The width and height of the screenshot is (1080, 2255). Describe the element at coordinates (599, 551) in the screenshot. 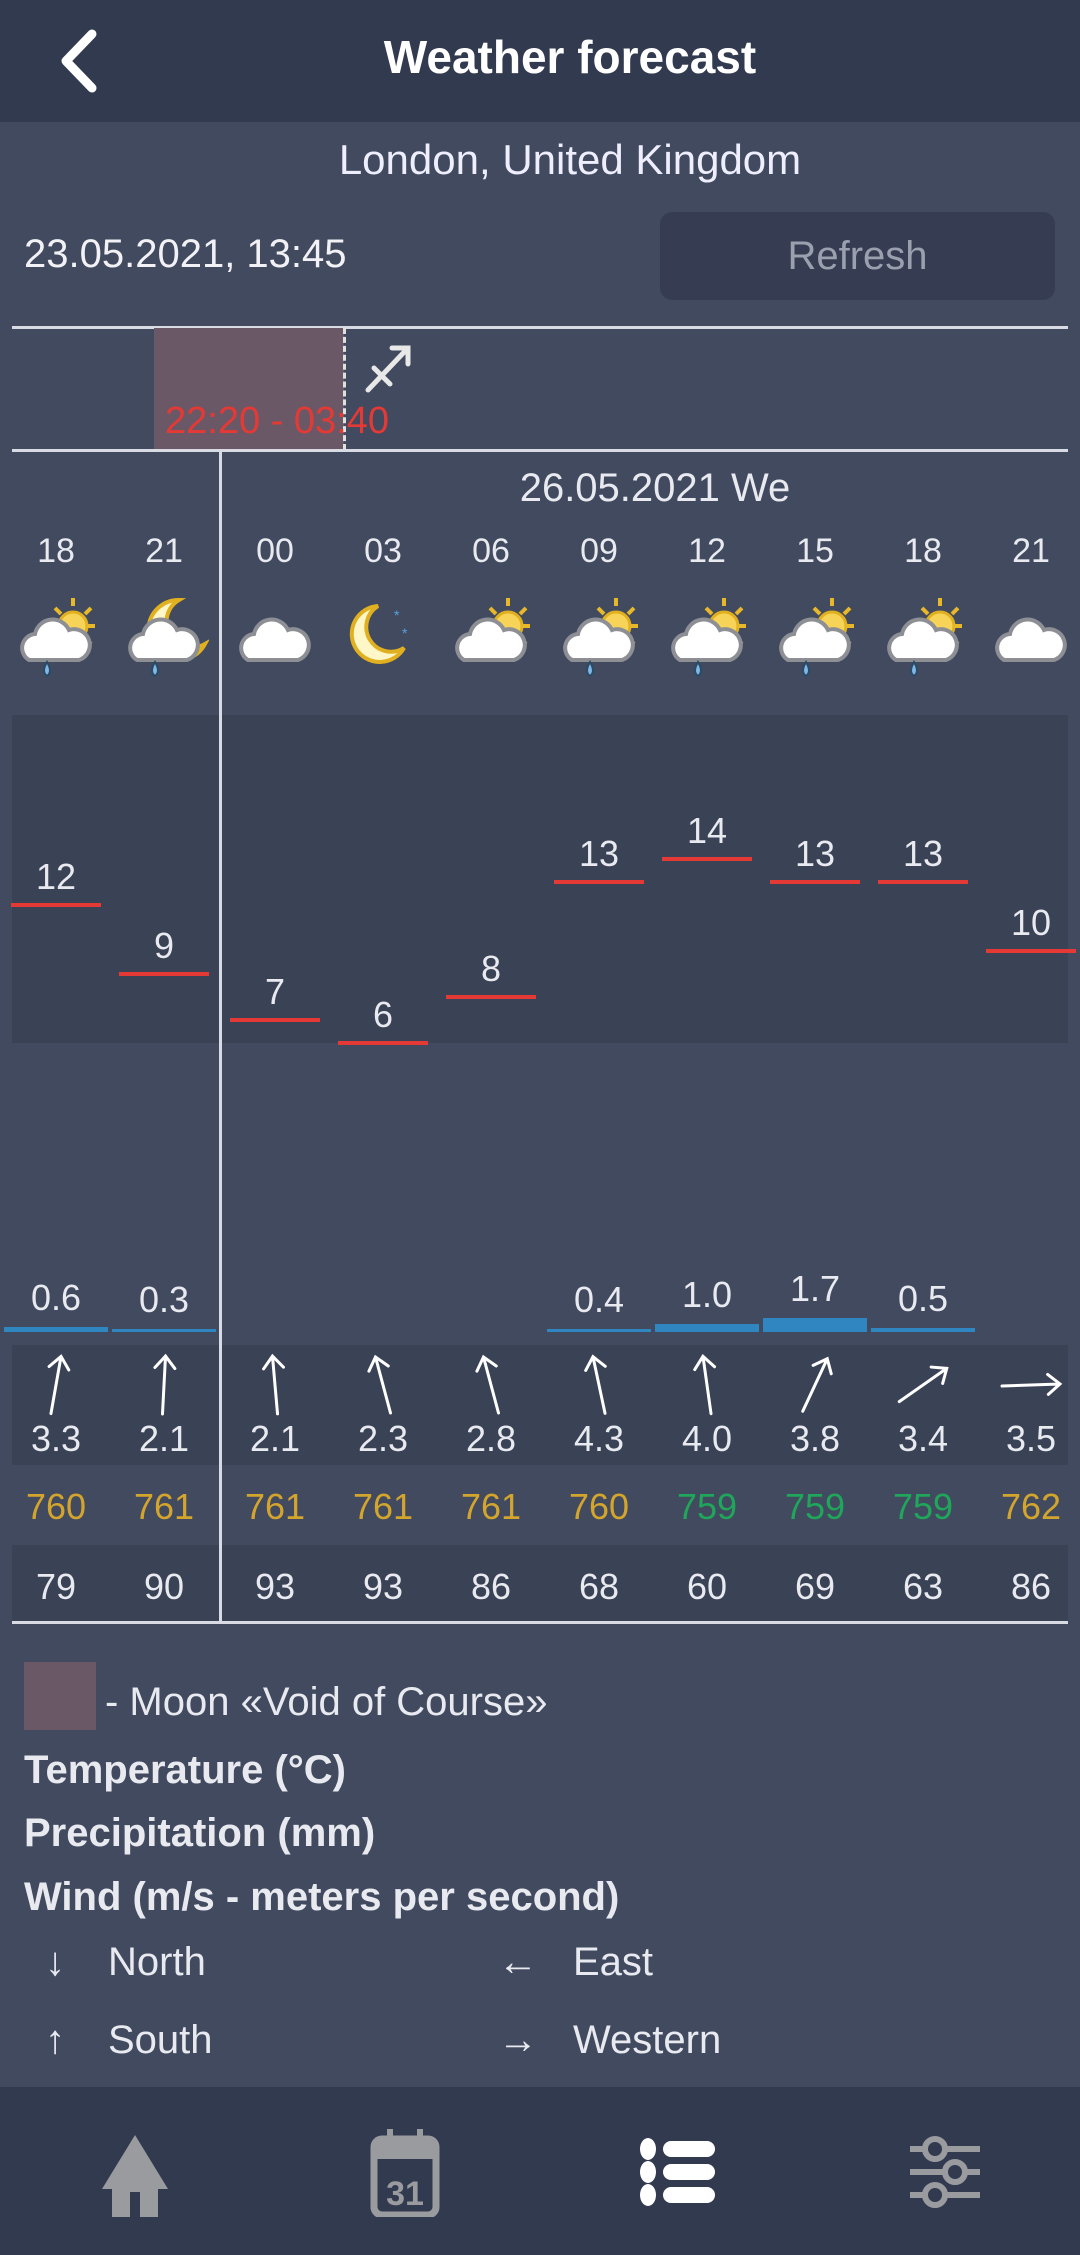

I see `hour-label: 09` at that location.